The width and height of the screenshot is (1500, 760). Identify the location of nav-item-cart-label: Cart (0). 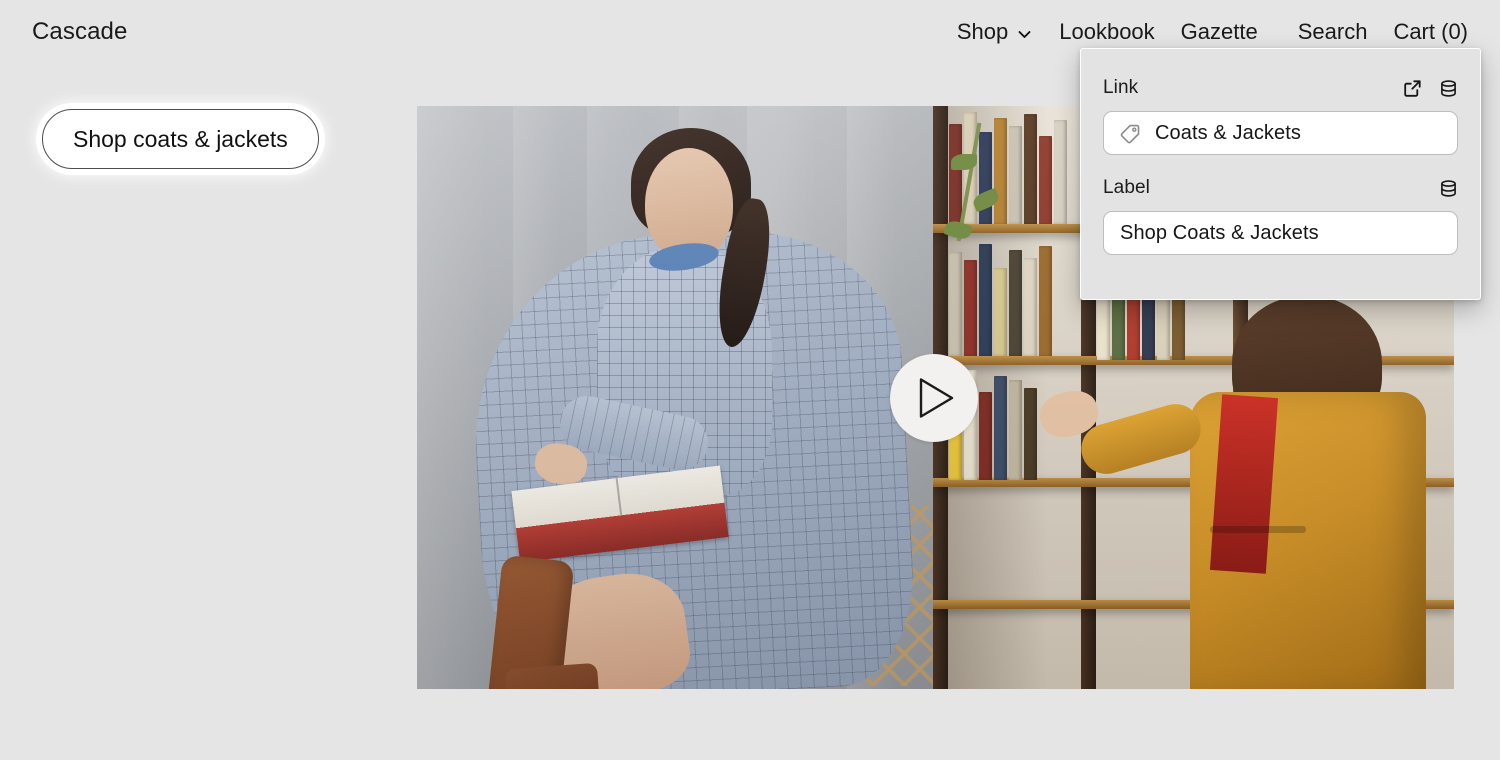
(1430, 31).